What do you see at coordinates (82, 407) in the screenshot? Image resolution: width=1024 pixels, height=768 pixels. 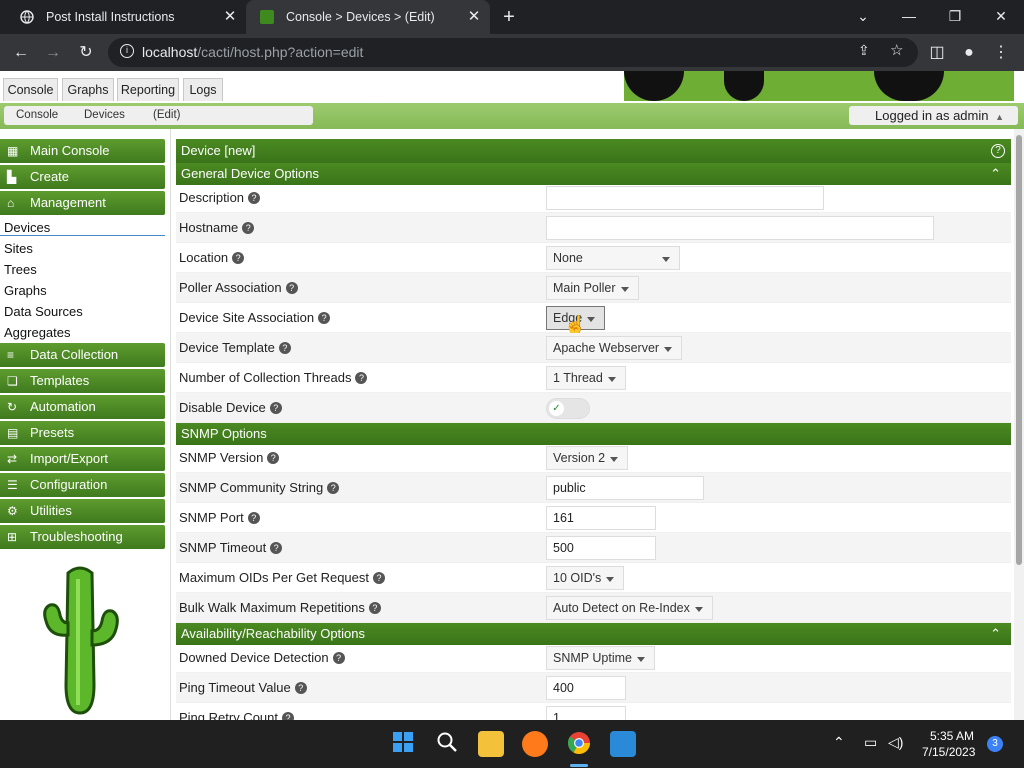 I see `sidebar-item-automation: ↻ Automation` at bounding box center [82, 407].